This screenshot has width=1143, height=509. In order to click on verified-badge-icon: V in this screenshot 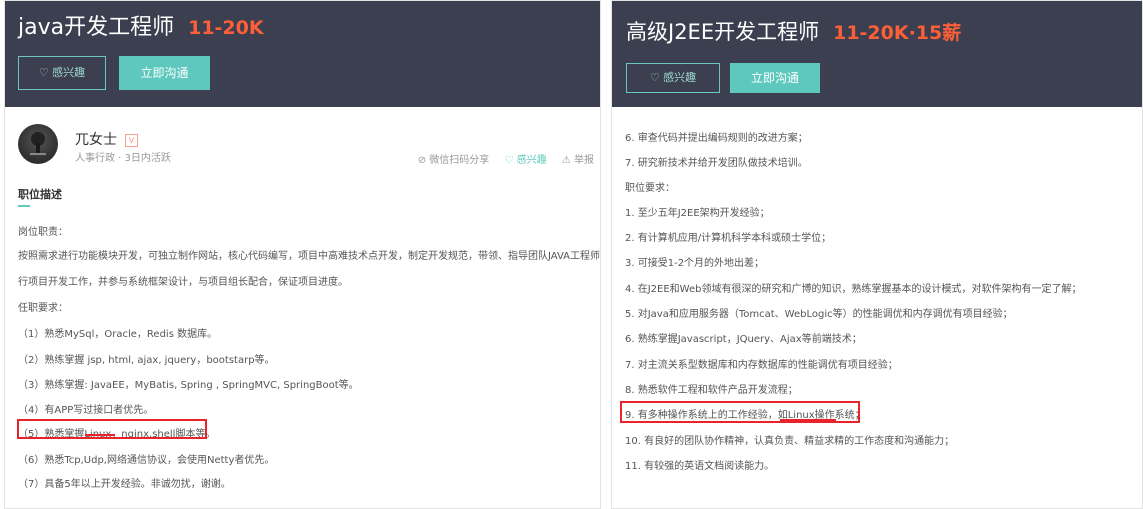, I will do `click(131, 140)`.